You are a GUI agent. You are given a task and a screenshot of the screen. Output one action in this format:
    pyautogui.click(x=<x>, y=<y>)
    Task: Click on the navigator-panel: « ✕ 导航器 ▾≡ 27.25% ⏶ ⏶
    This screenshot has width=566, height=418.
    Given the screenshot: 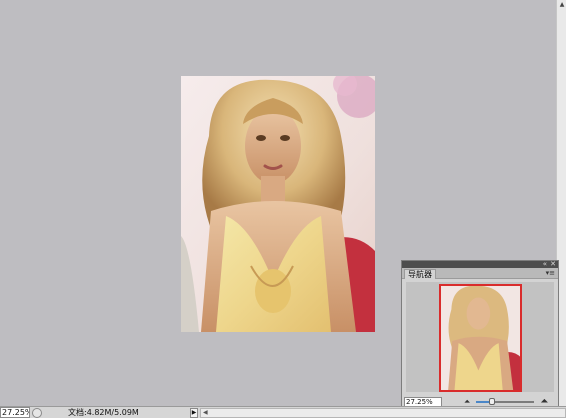 What is the action you would take?
    pyautogui.click(x=480, y=334)
    